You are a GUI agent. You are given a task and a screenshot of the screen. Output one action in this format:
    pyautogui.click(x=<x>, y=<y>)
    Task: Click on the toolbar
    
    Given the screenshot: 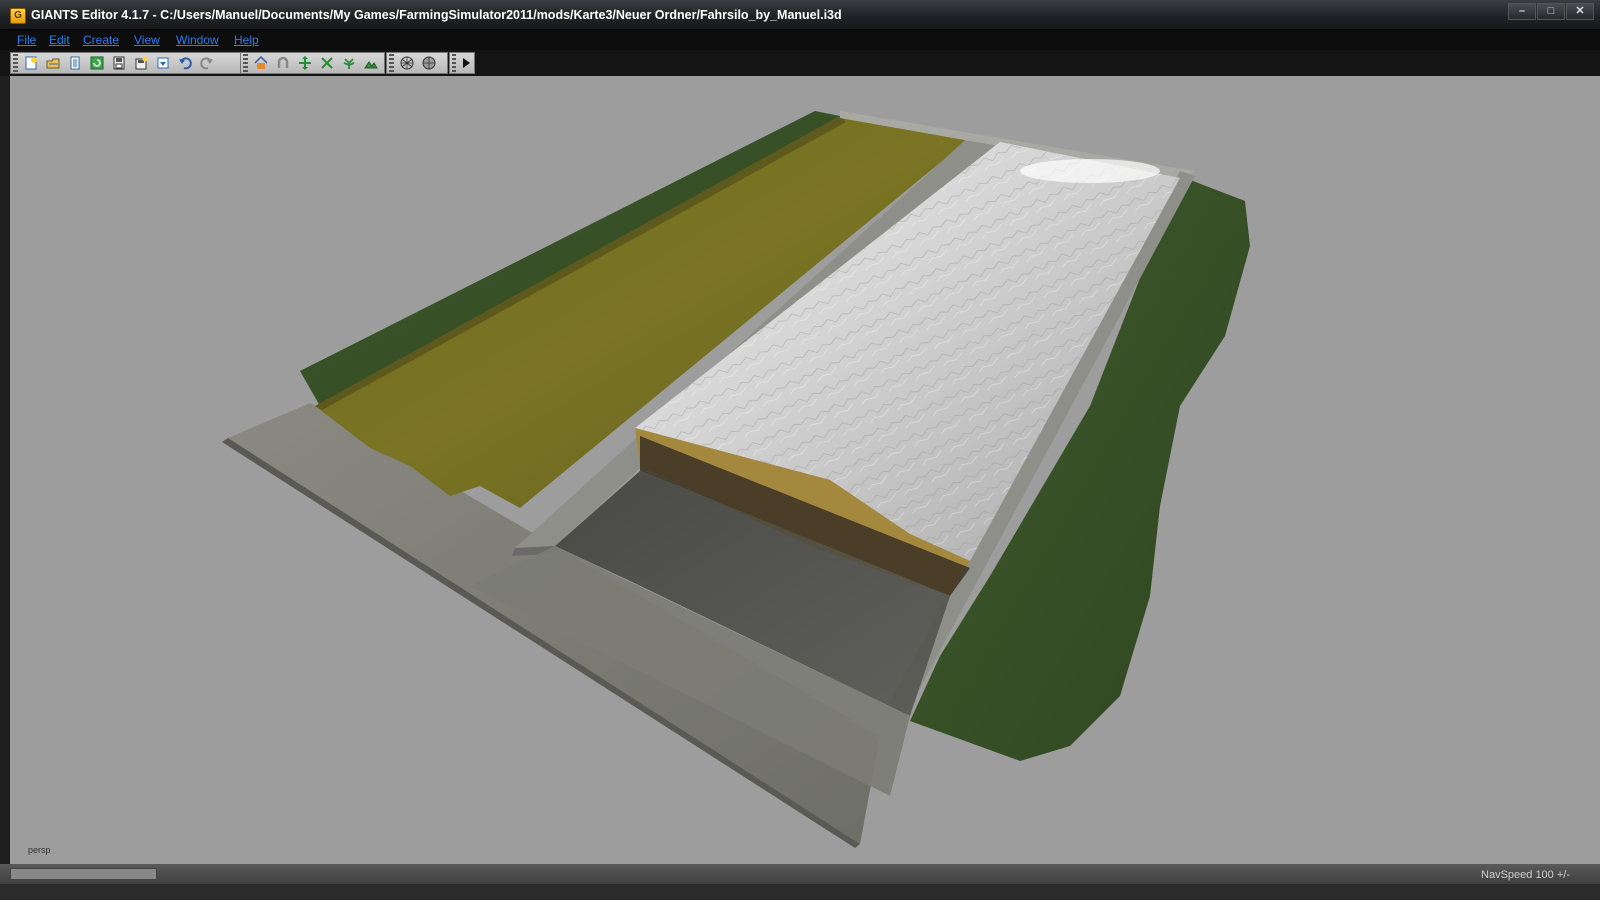 What is the action you would take?
    pyautogui.click(x=800, y=63)
    